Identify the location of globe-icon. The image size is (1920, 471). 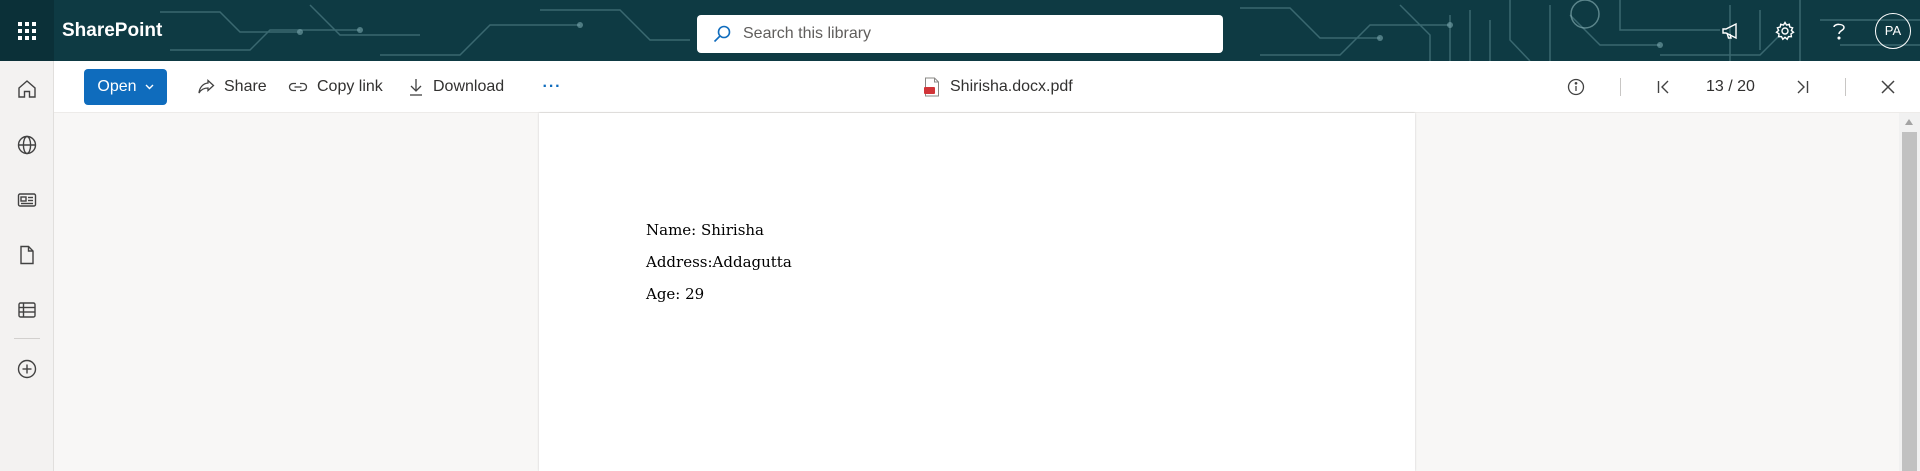
(27, 145).